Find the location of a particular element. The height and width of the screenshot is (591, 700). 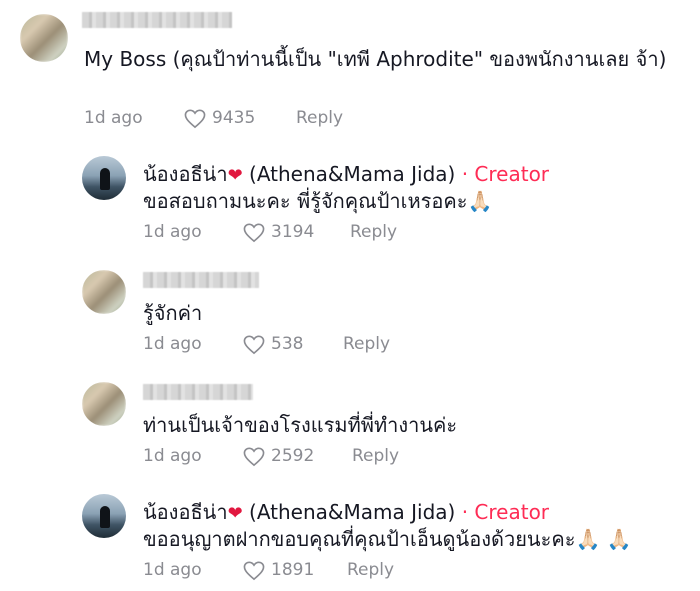

like-button: 2592 is located at coordinates (288, 457).